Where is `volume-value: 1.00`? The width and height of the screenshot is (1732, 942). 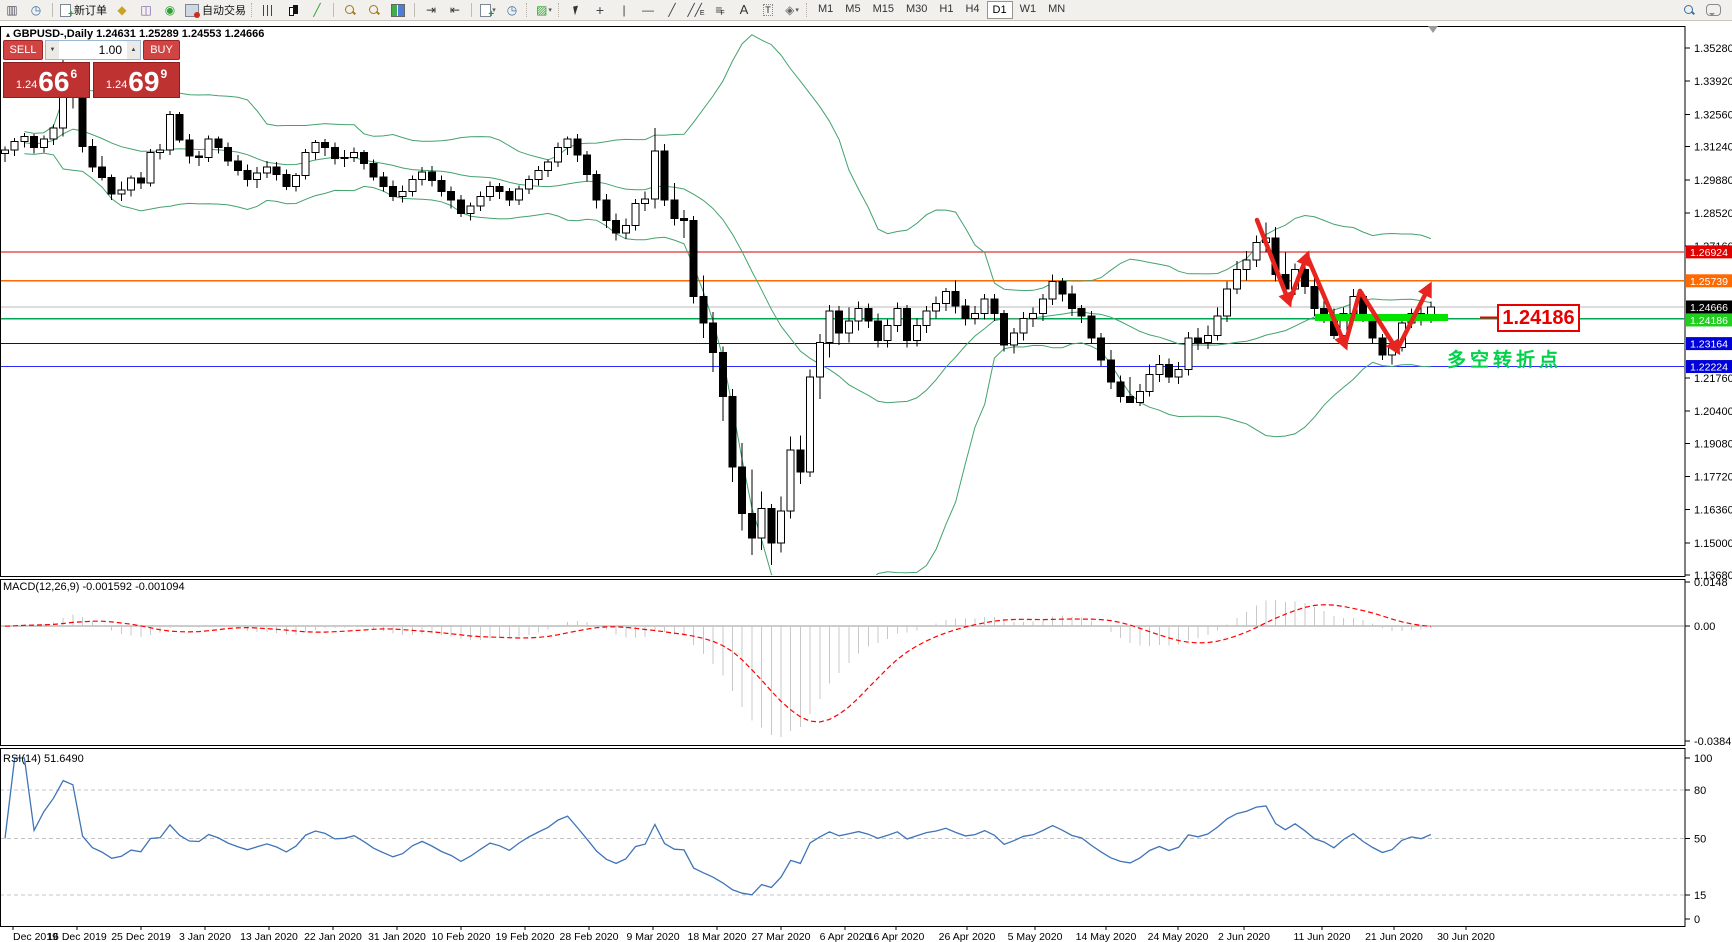 volume-value: 1.00 is located at coordinates (93, 50).